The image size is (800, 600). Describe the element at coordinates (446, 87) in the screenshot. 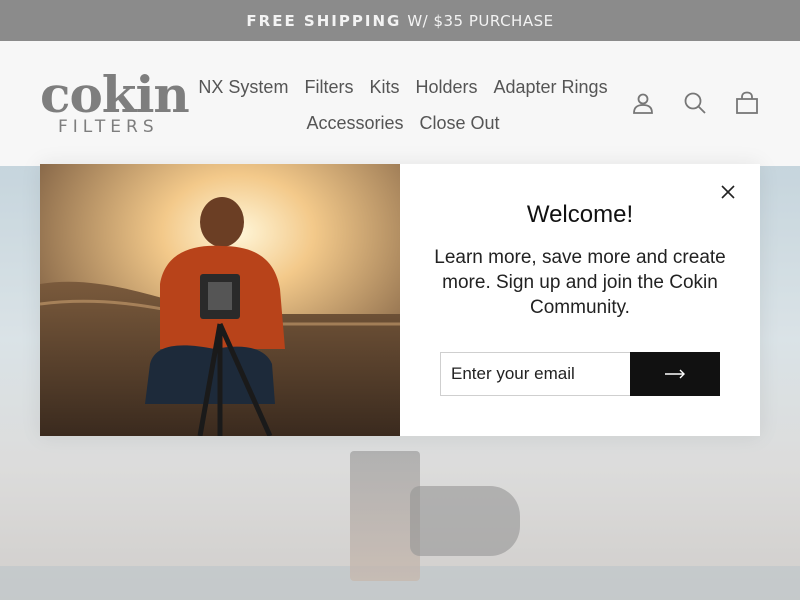

I see `nav-holders: Holders` at that location.